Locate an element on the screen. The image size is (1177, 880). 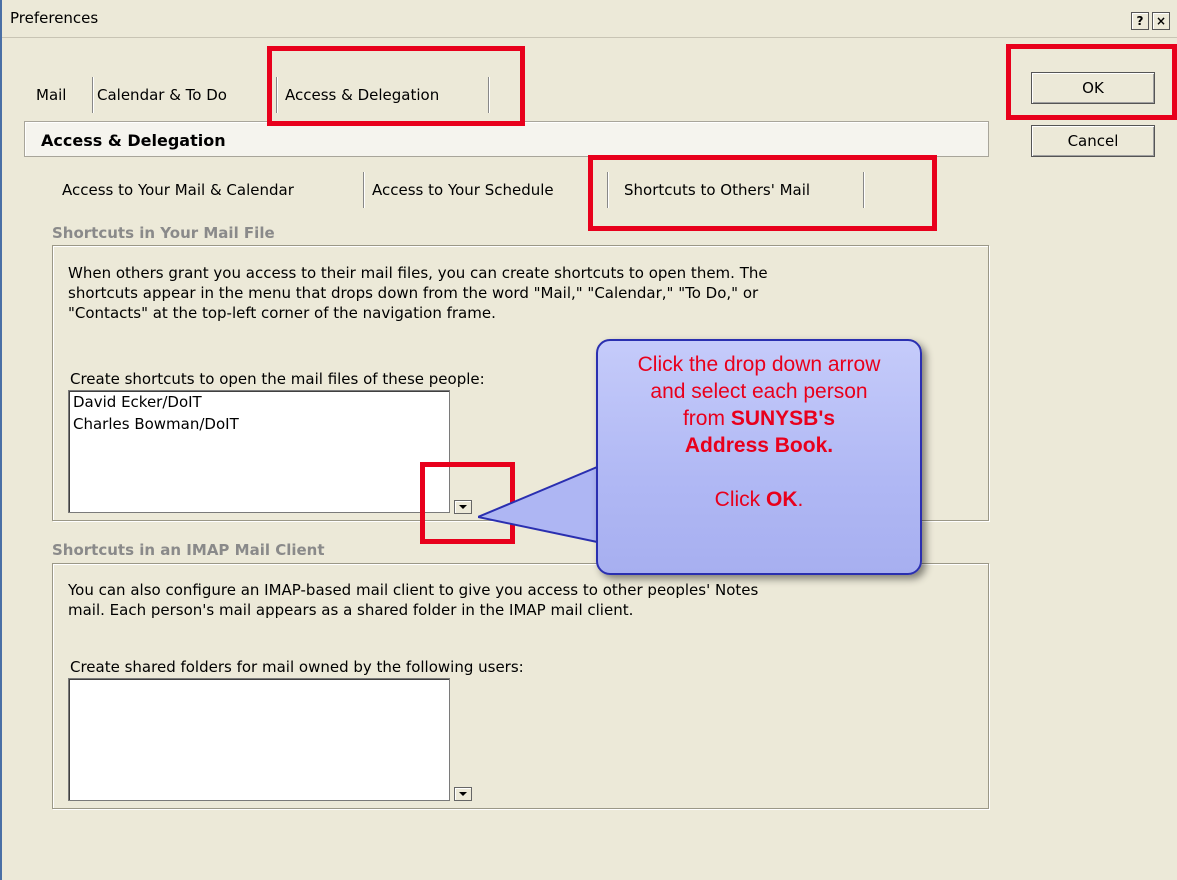
tab-calendar-todo: Calendar & To Do is located at coordinates (185, 95).